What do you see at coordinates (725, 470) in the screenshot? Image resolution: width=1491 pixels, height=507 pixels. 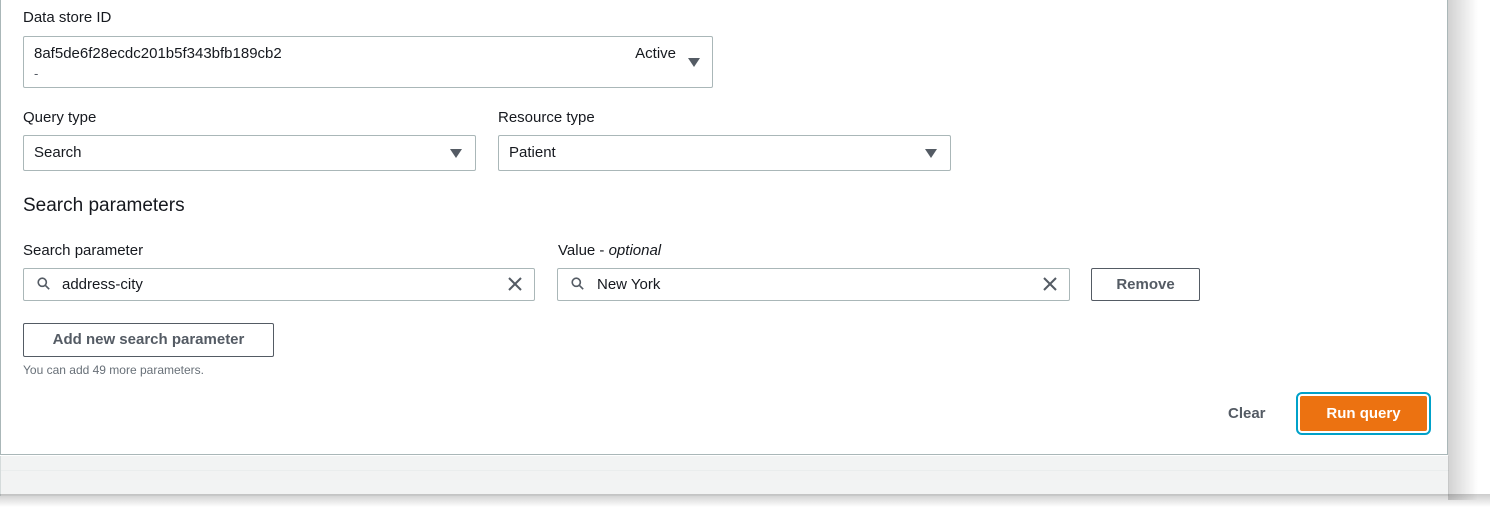 I see `divider` at bounding box center [725, 470].